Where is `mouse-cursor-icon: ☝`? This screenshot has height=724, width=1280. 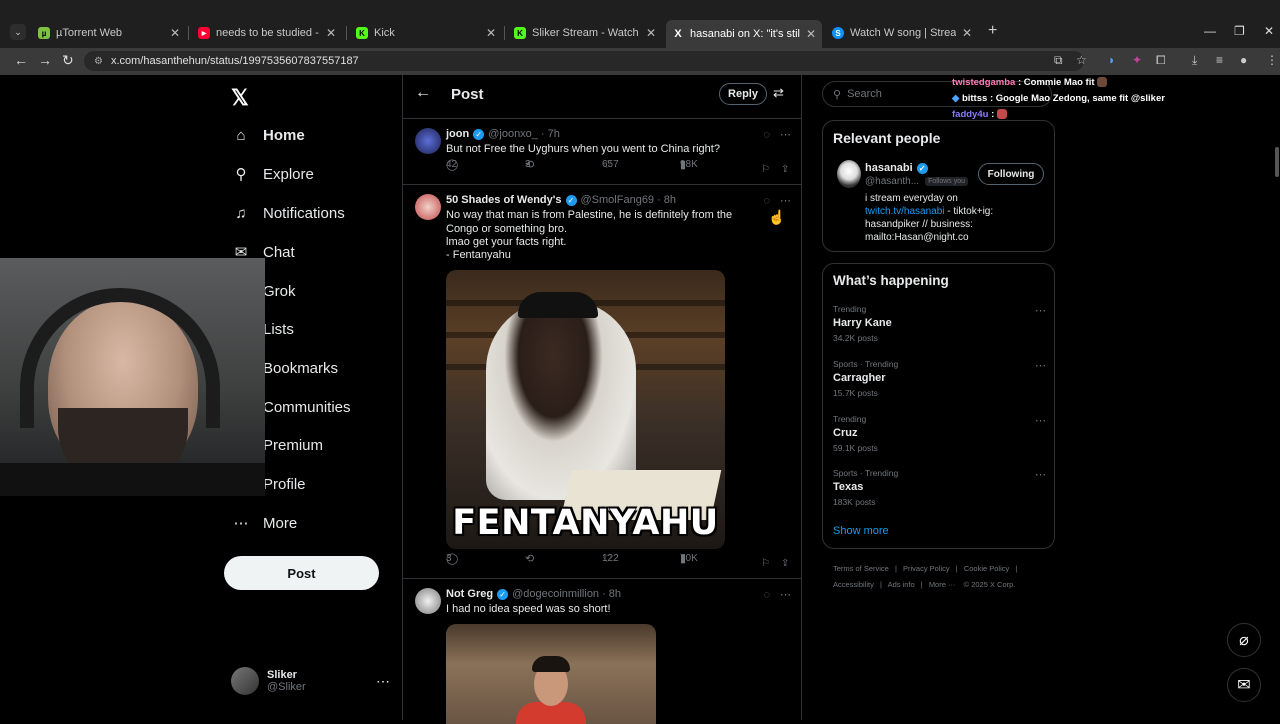 mouse-cursor-icon: ☝ is located at coordinates (777, 217).